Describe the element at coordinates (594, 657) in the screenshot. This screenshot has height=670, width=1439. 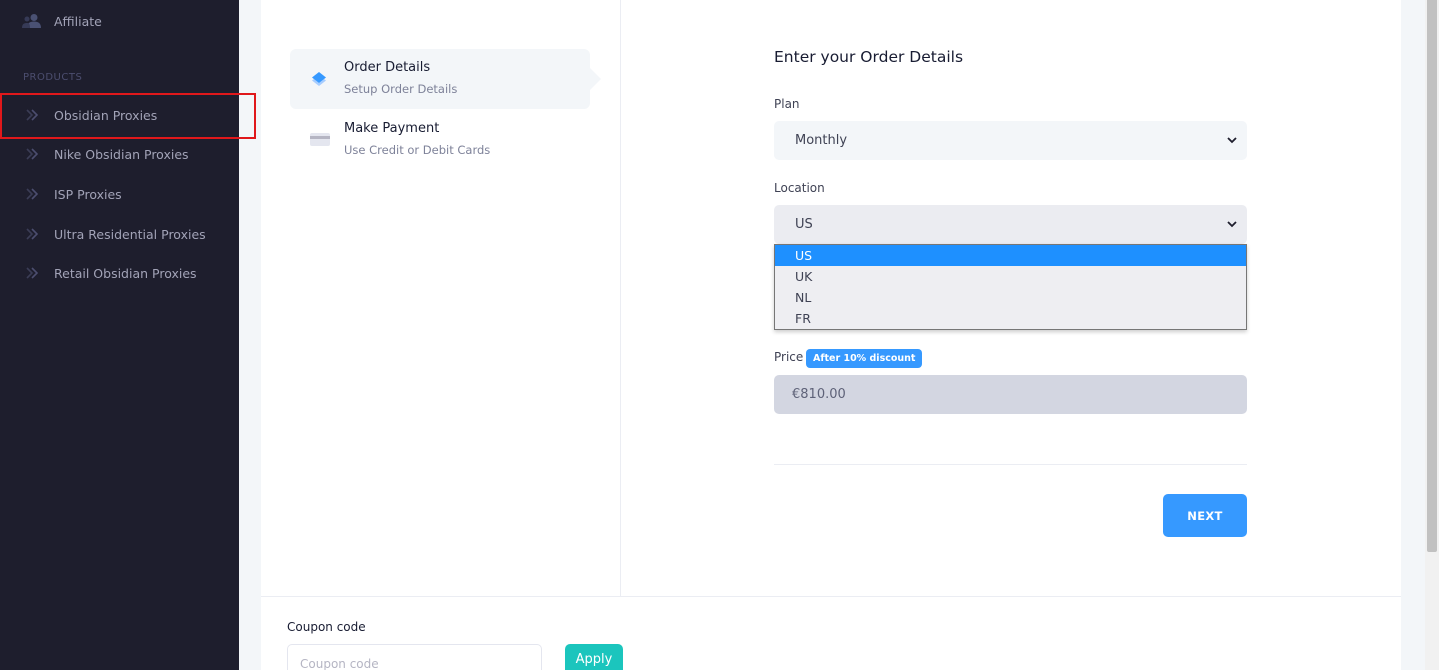
I see `apply-button: Apply` at that location.